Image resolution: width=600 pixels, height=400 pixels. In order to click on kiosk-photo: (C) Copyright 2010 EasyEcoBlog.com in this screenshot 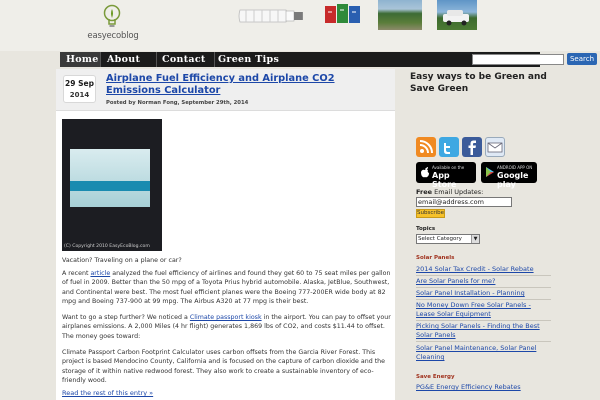, I will do `click(112, 185)`.